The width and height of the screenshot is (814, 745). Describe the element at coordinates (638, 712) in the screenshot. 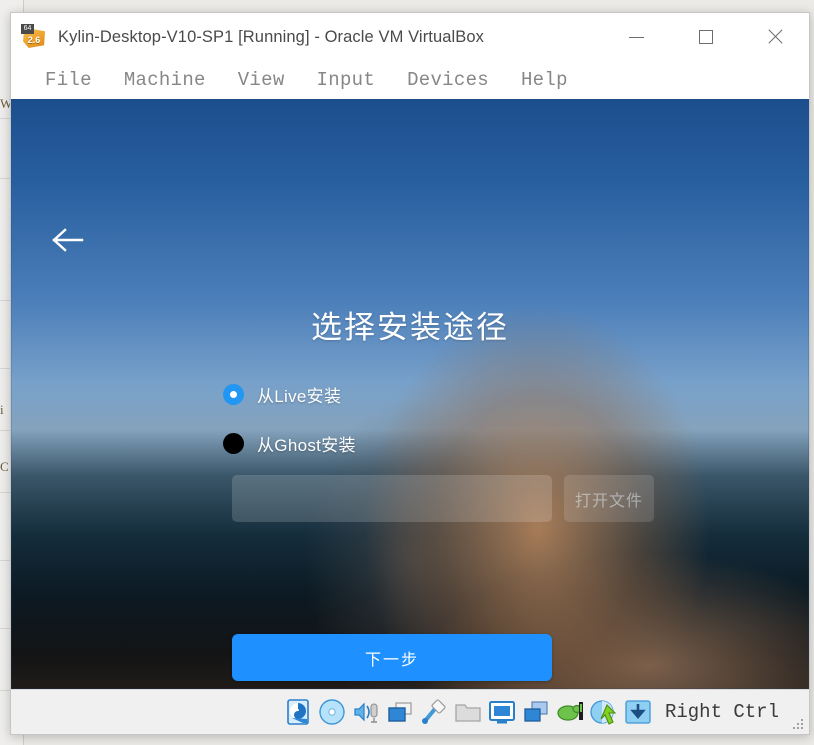

I see `keyboard-capture-icon` at that location.